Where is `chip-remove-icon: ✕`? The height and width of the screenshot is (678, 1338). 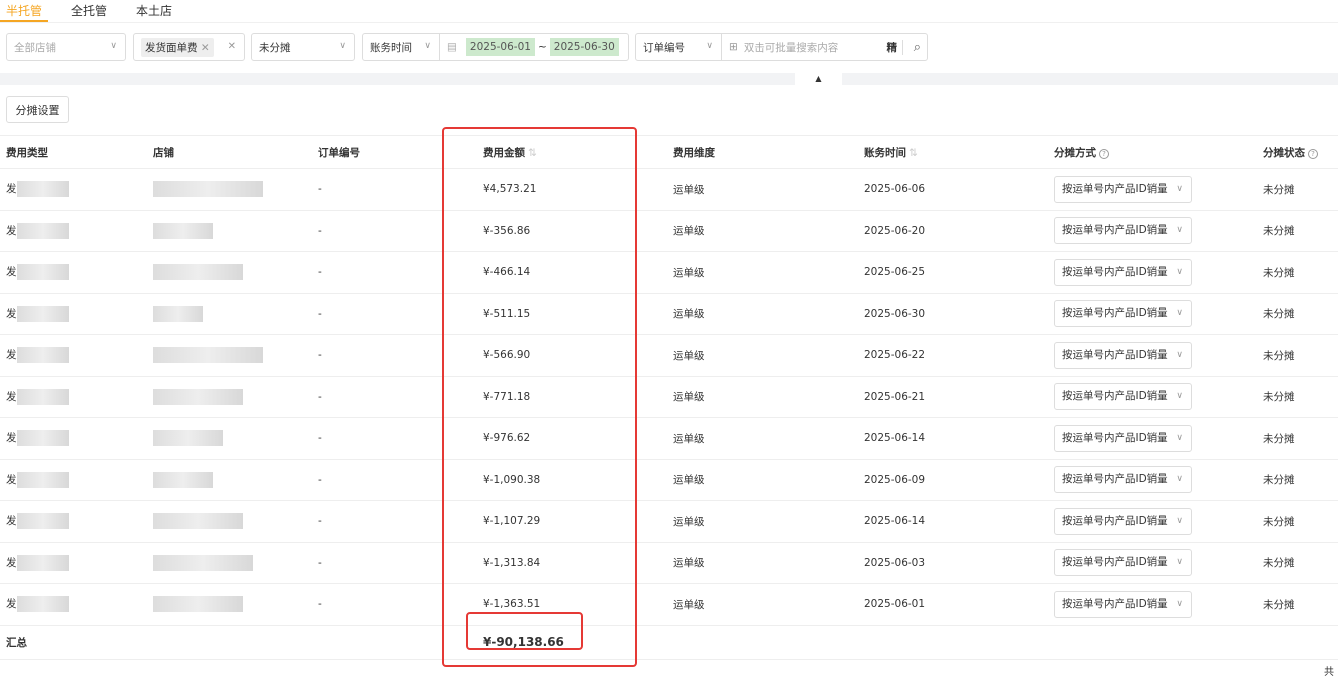
chip-remove-icon: ✕ is located at coordinates (205, 48).